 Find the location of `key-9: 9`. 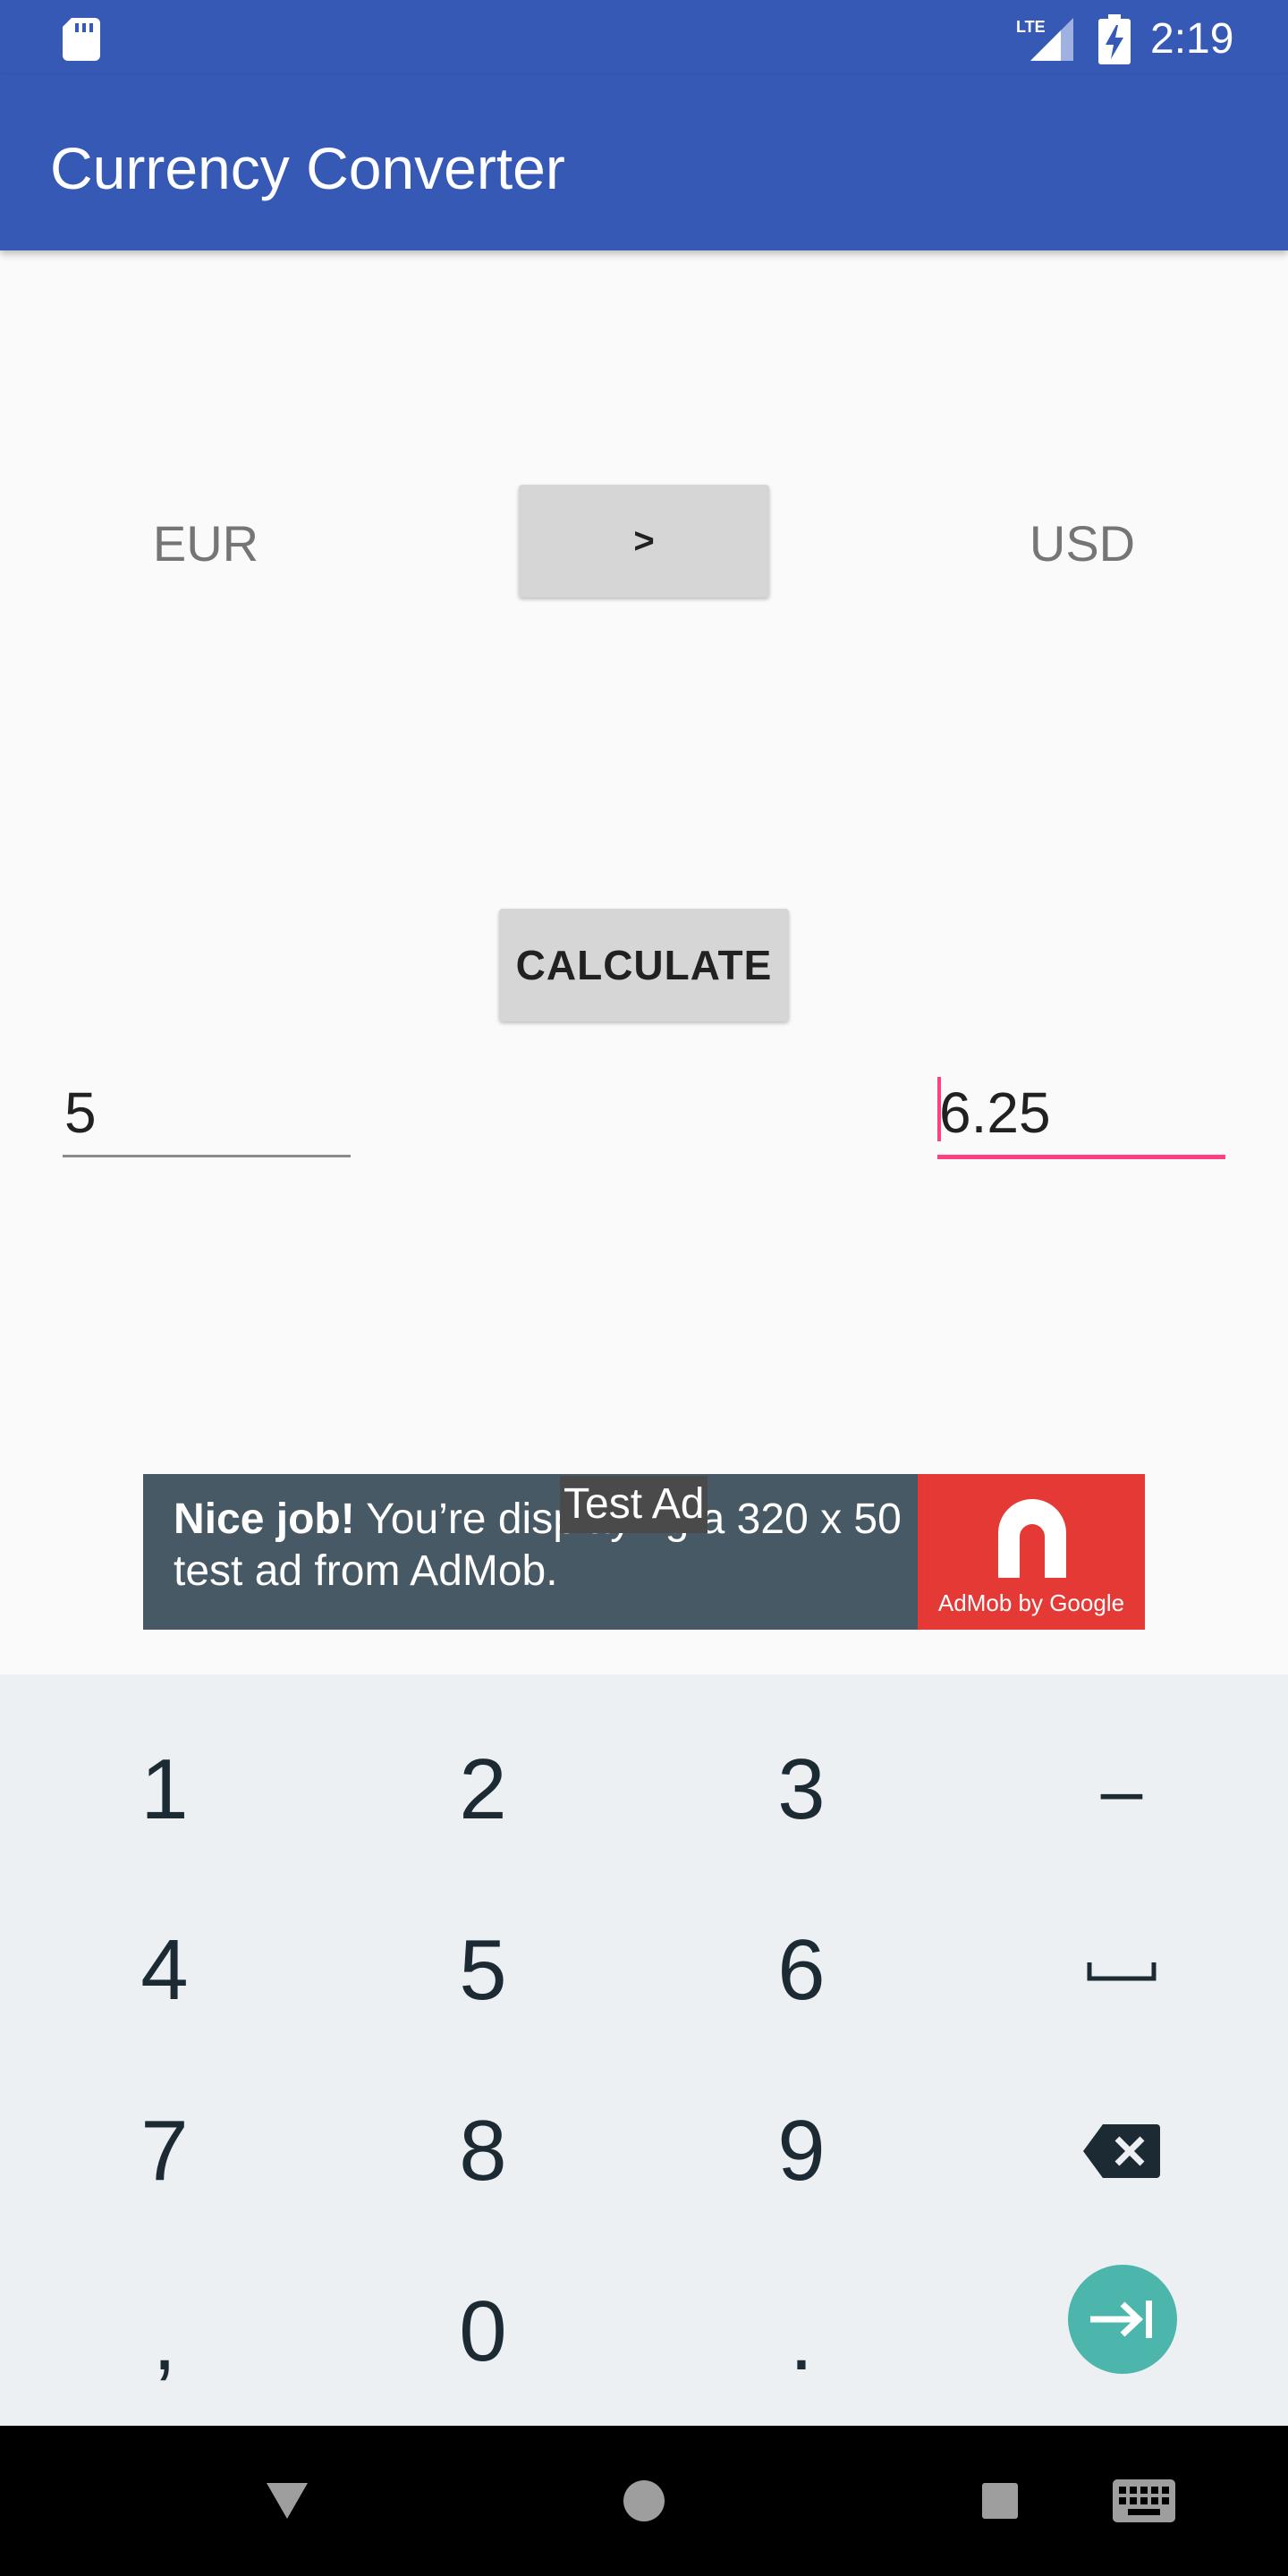

key-9: 9 is located at coordinates (801, 2151).